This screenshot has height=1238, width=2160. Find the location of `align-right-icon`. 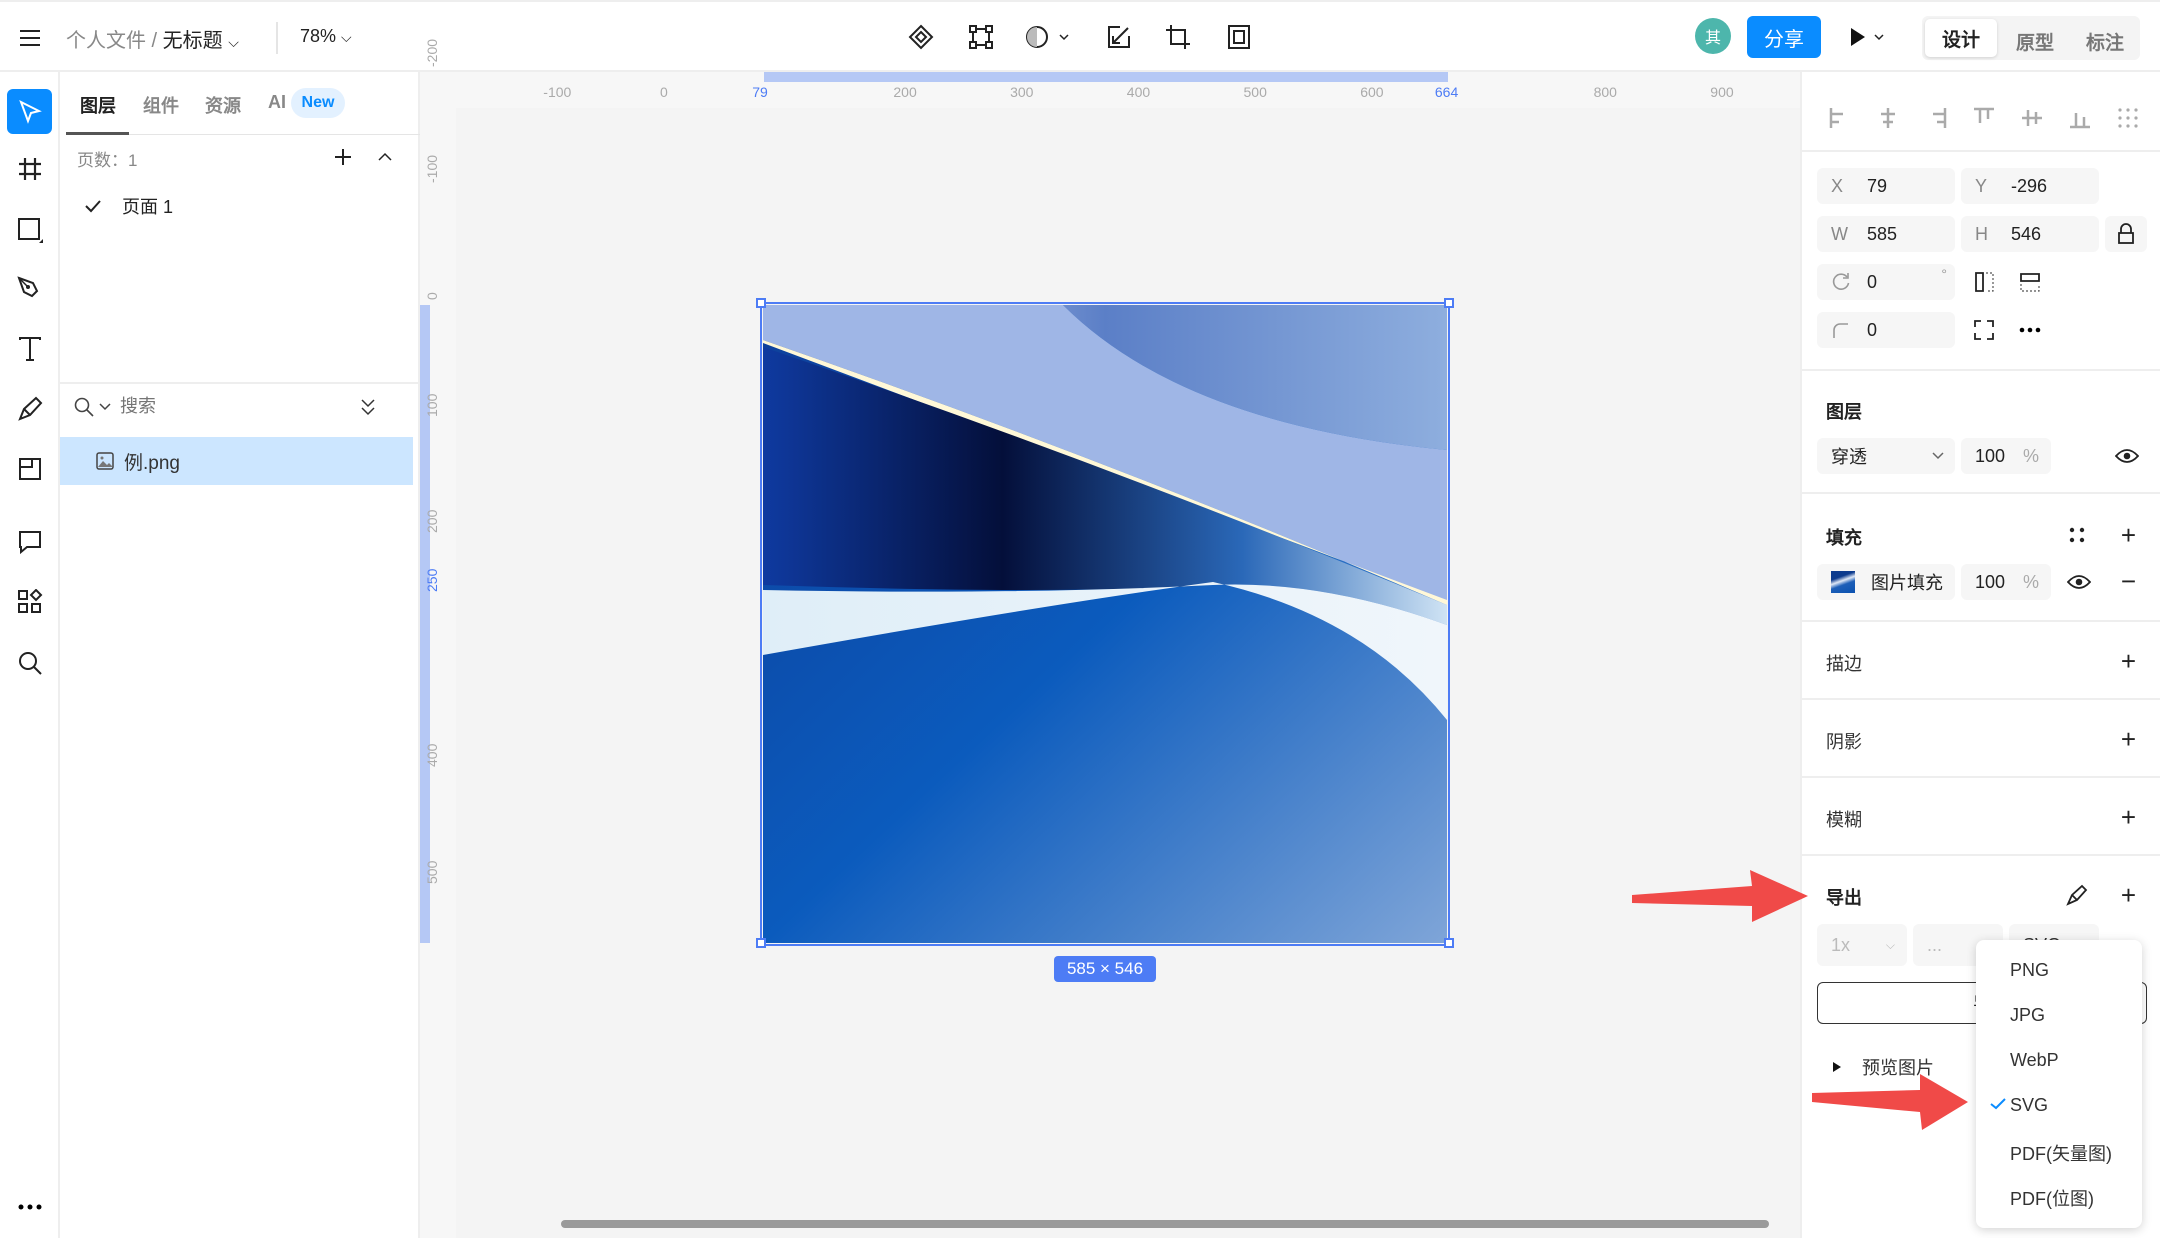

align-right-icon is located at coordinates (1936, 118).